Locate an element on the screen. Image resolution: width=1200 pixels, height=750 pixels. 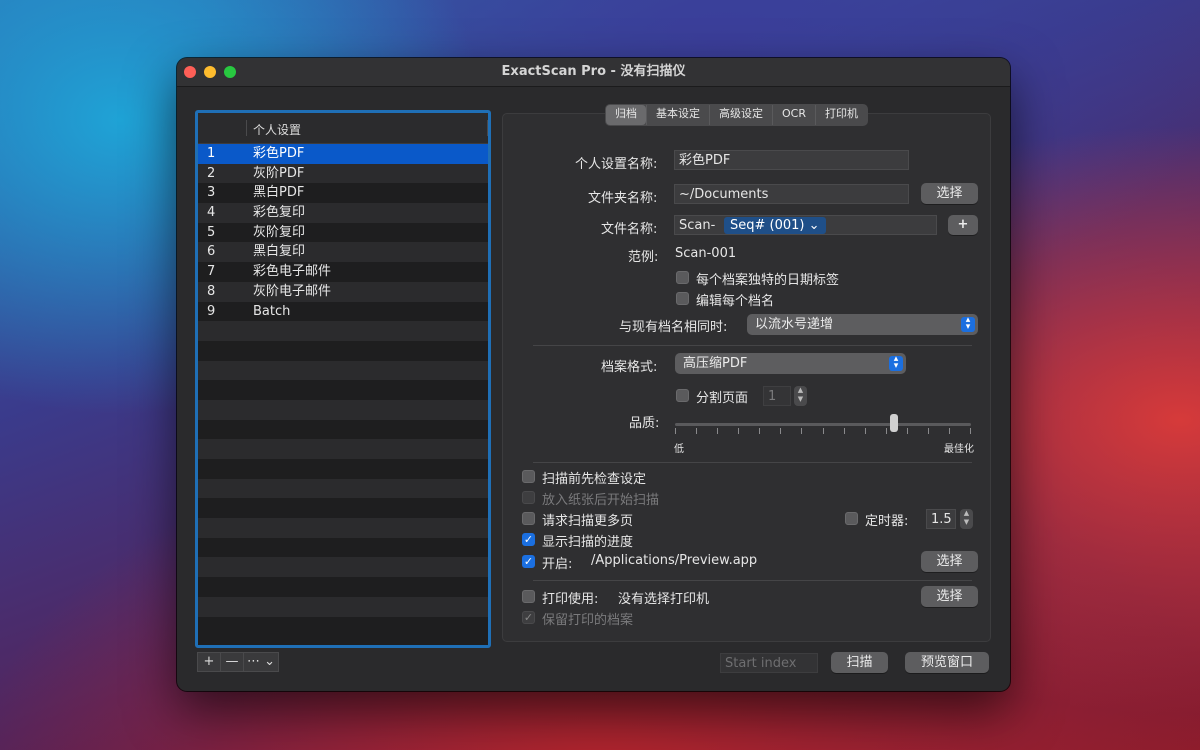
minimize-window-button is located at coordinates (210, 72).